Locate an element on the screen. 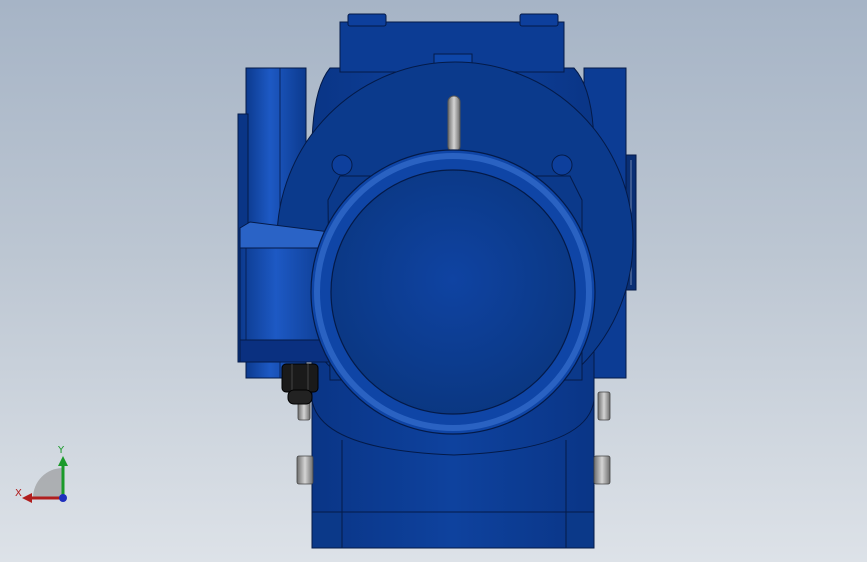 This screenshot has height=562, width=867. x-axis-arrow is located at coordinates (27, 498).